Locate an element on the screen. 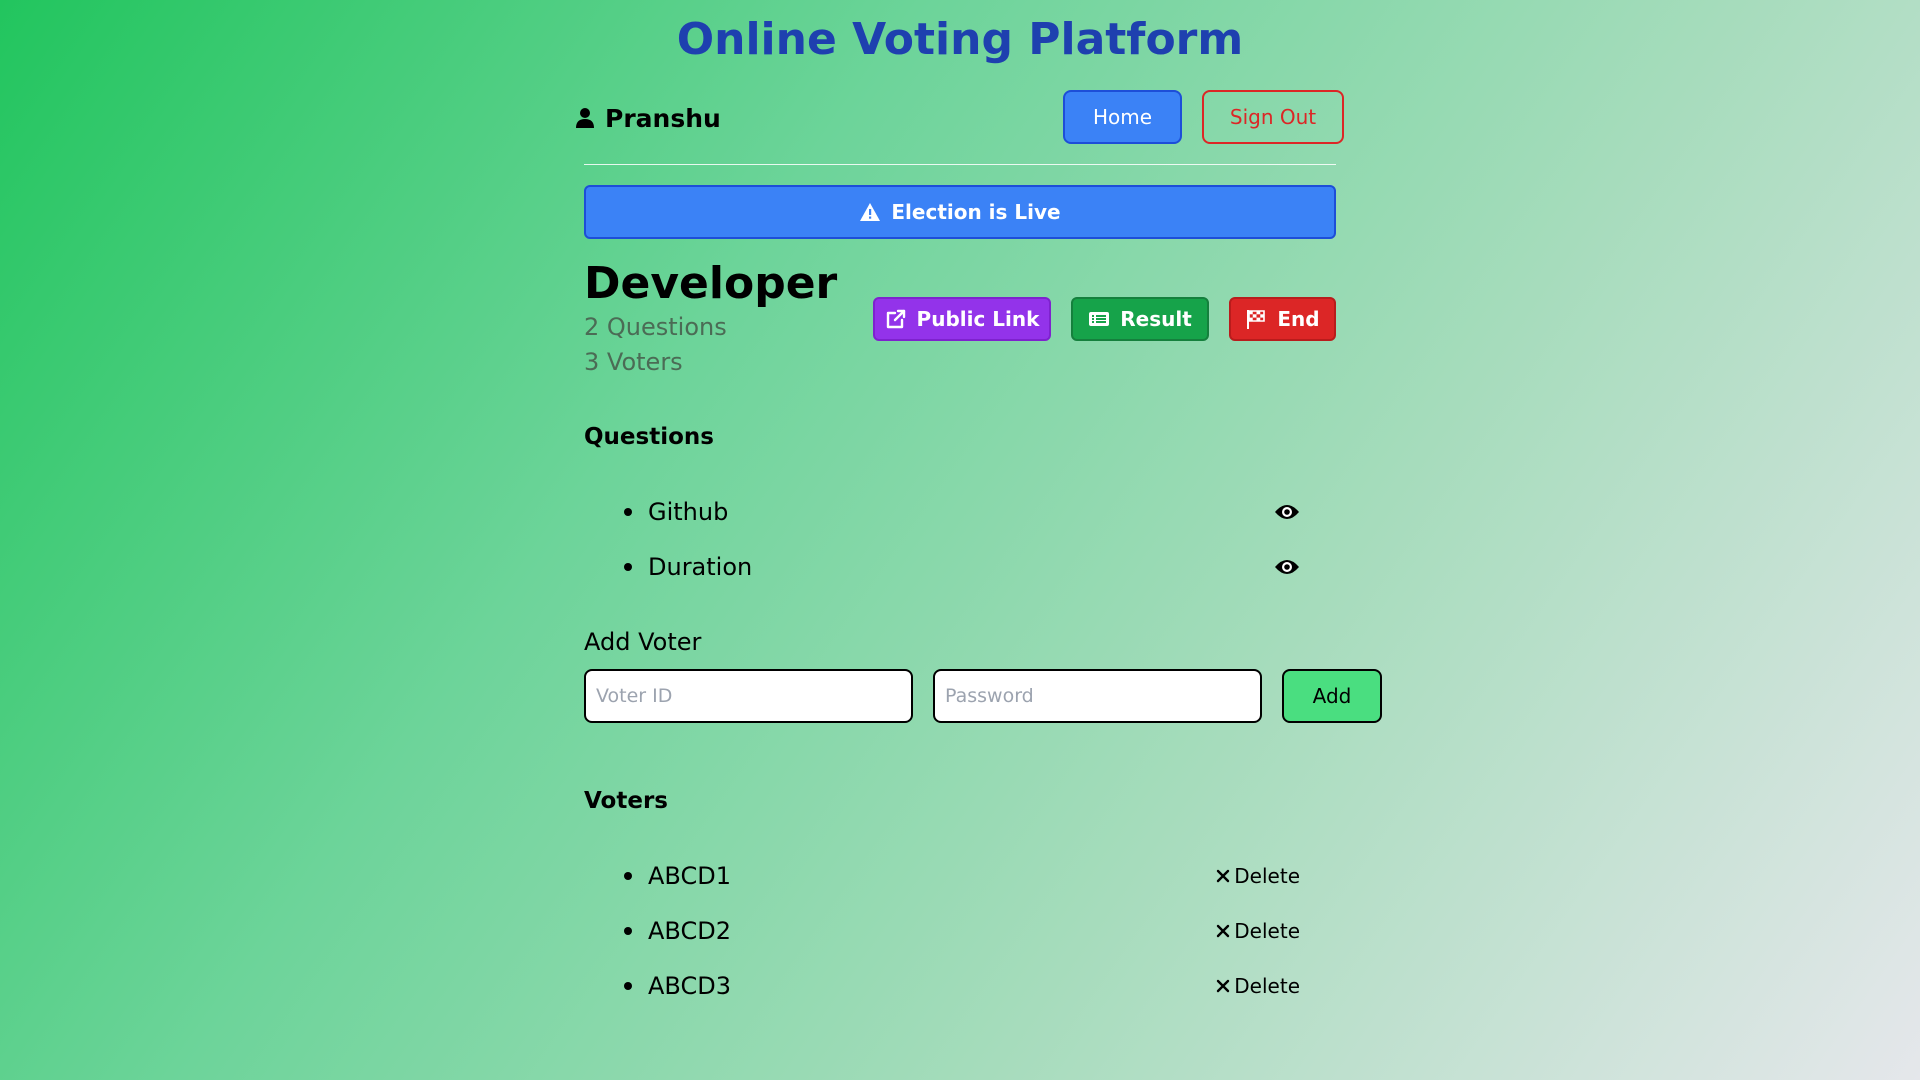 This screenshot has height=1080, width=1920. warning-icon is located at coordinates (870, 212).